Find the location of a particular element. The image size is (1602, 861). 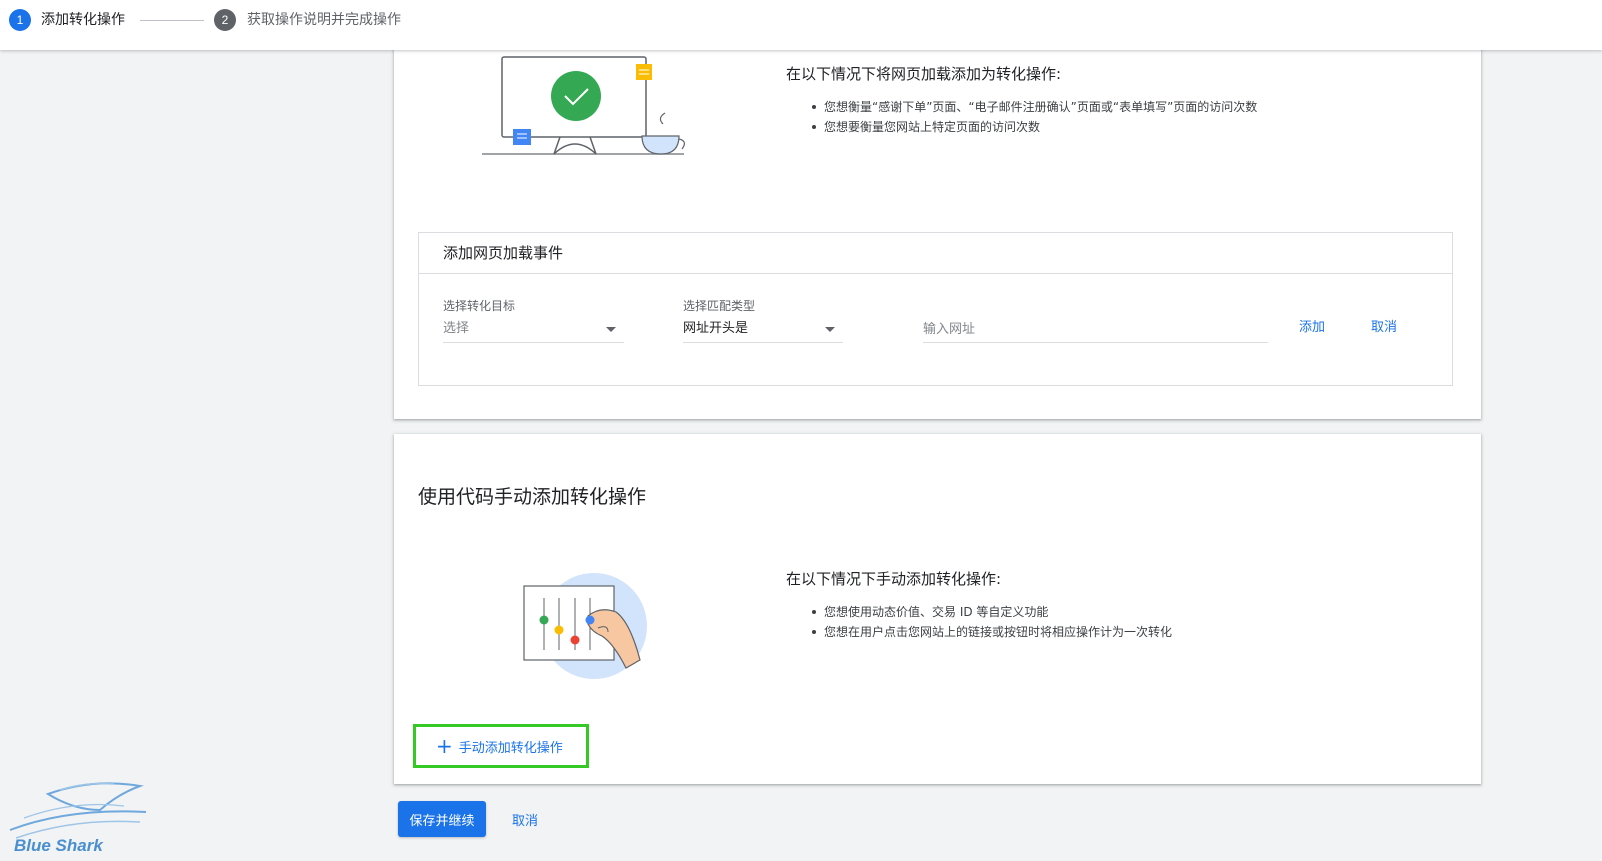

page-load-event-form: 添加网页加载事件 选择转化目标 选择 选择匹配类型 网址开头是 添加 取消 is located at coordinates (935, 309).